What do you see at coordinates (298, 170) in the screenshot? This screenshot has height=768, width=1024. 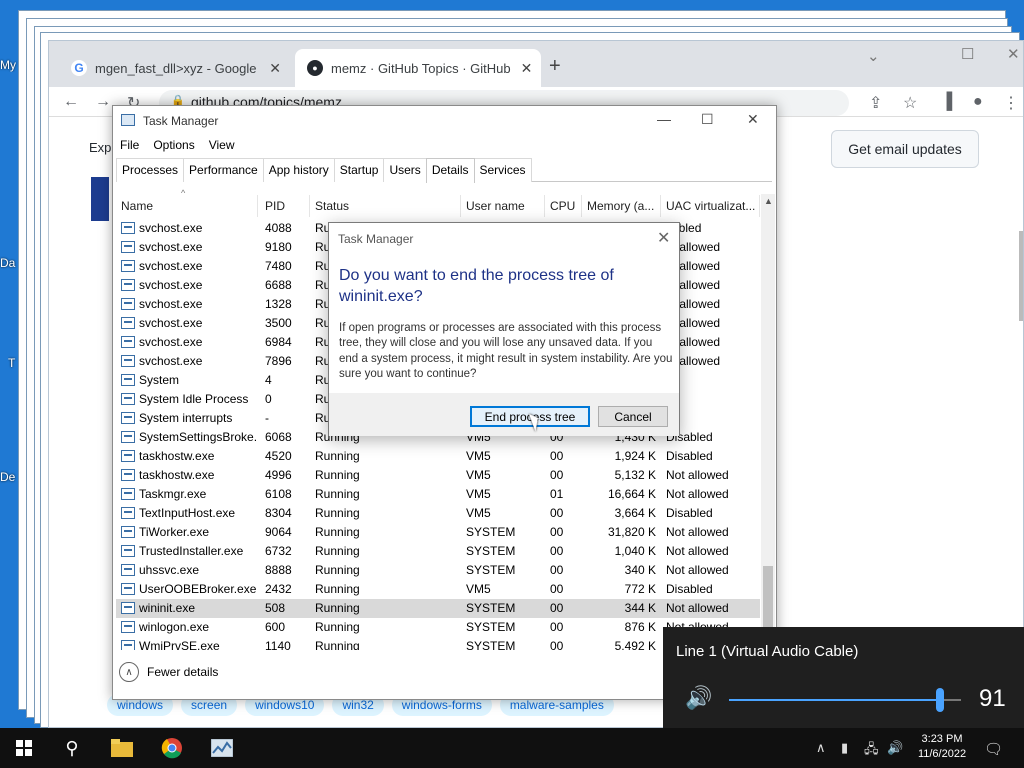 I see `tab-app-history: App history` at bounding box center [298, 170].